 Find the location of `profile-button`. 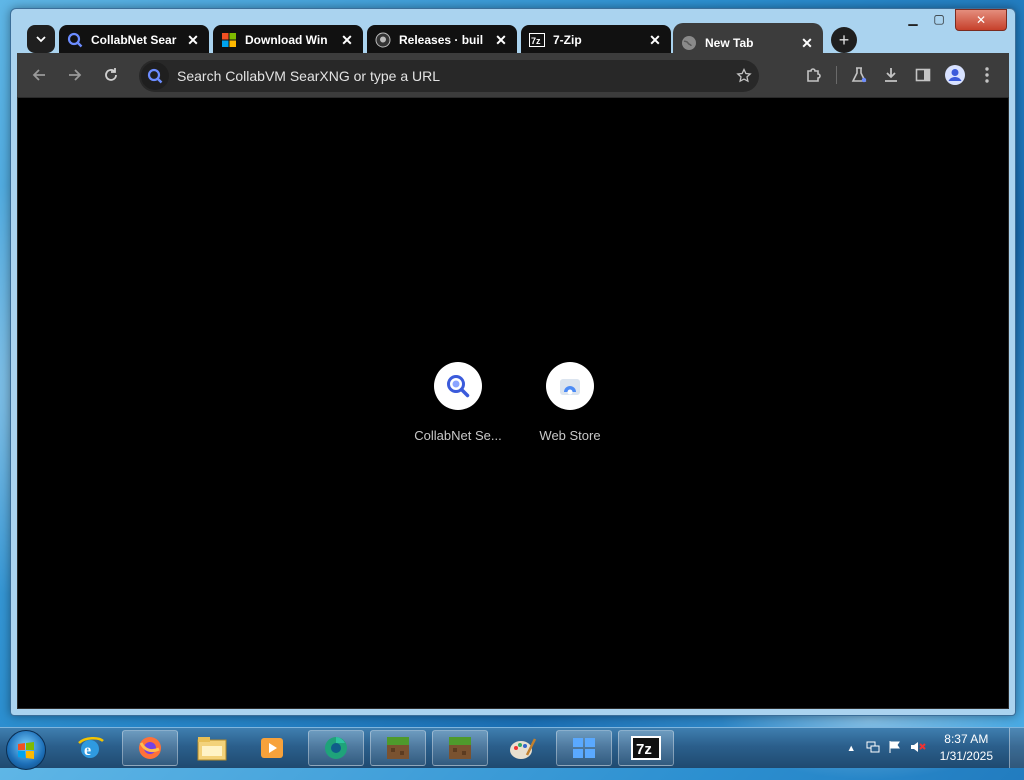

profile-button is located at coordinates (955, 75).